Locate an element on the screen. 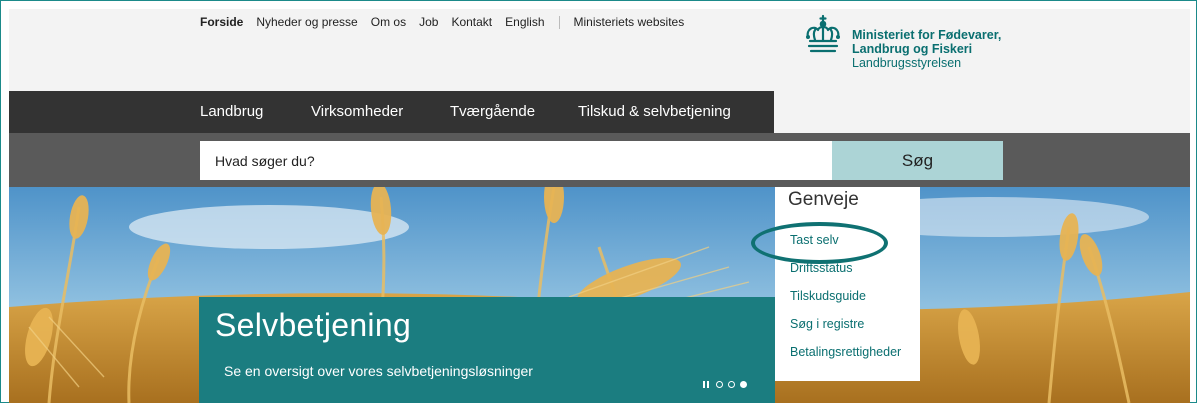 This screenshot has width=1199, height=405. hero-title: Selvbetjening is located at coordinates (313, 325).